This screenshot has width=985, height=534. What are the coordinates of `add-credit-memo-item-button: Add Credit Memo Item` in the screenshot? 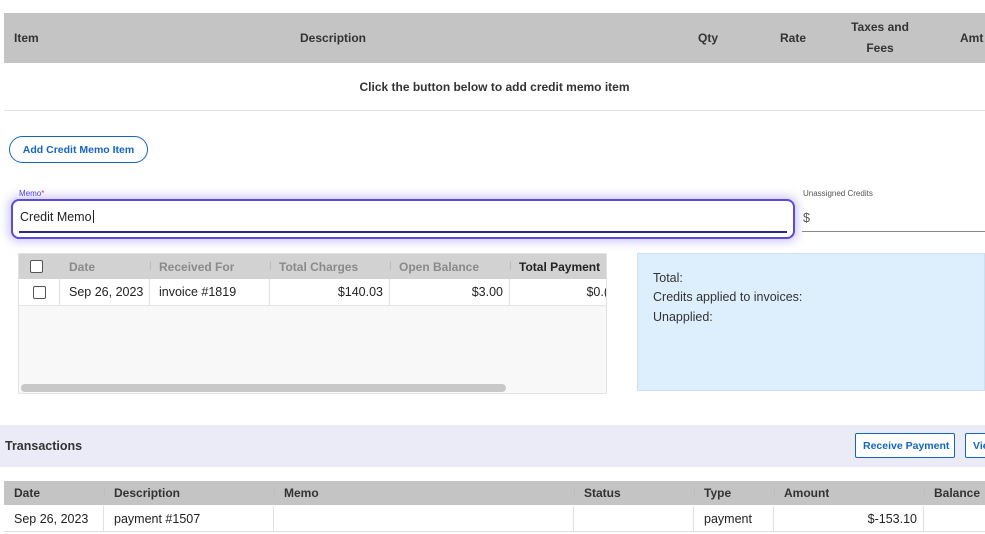 It's located at (78, 149).